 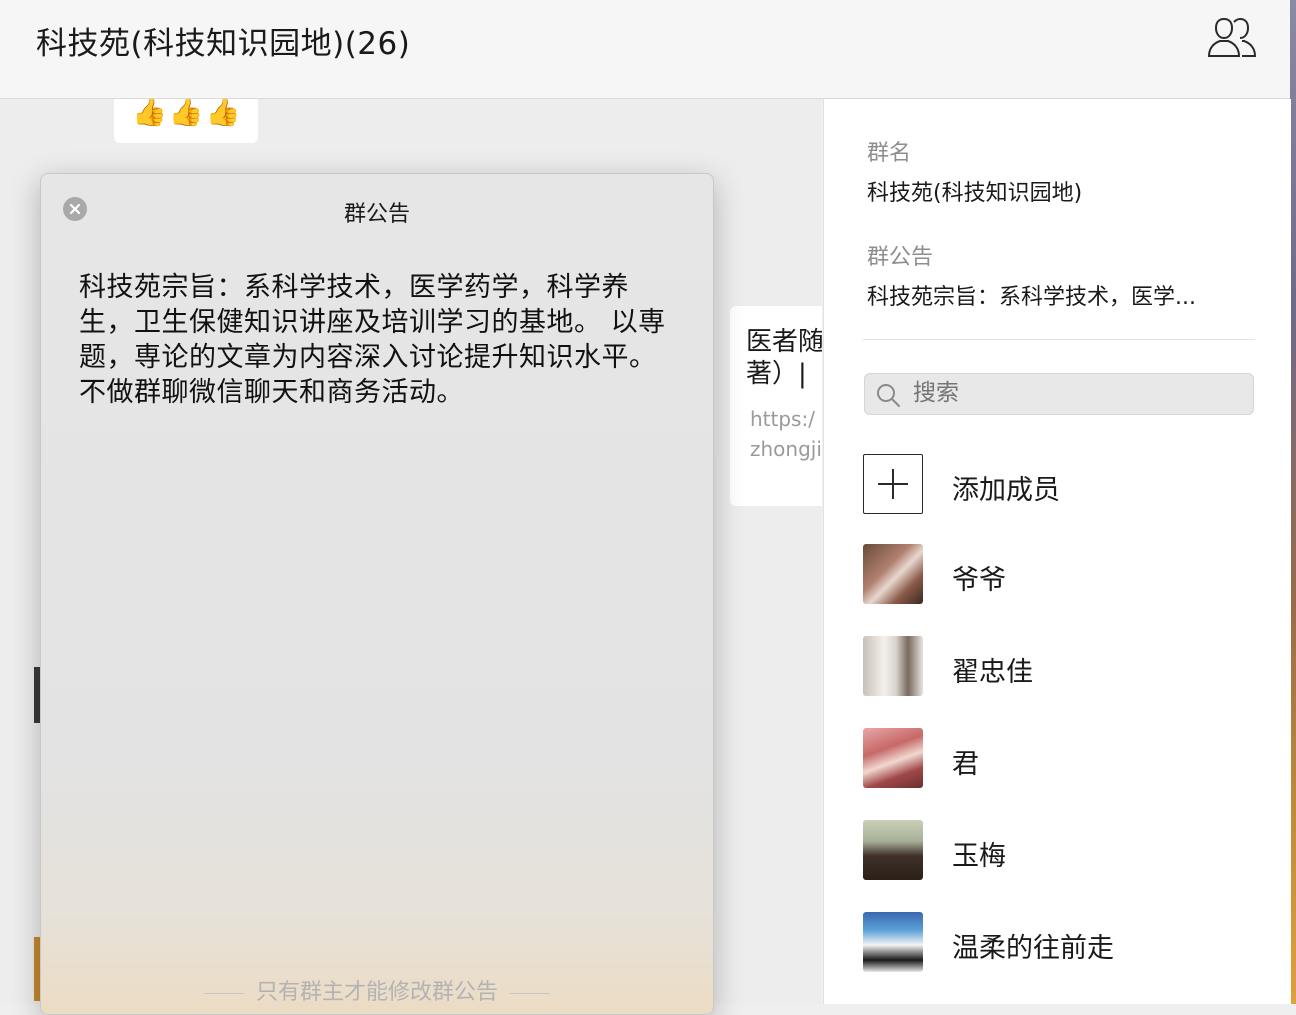 I want to click on member-search, so click(x=1059, y=394).